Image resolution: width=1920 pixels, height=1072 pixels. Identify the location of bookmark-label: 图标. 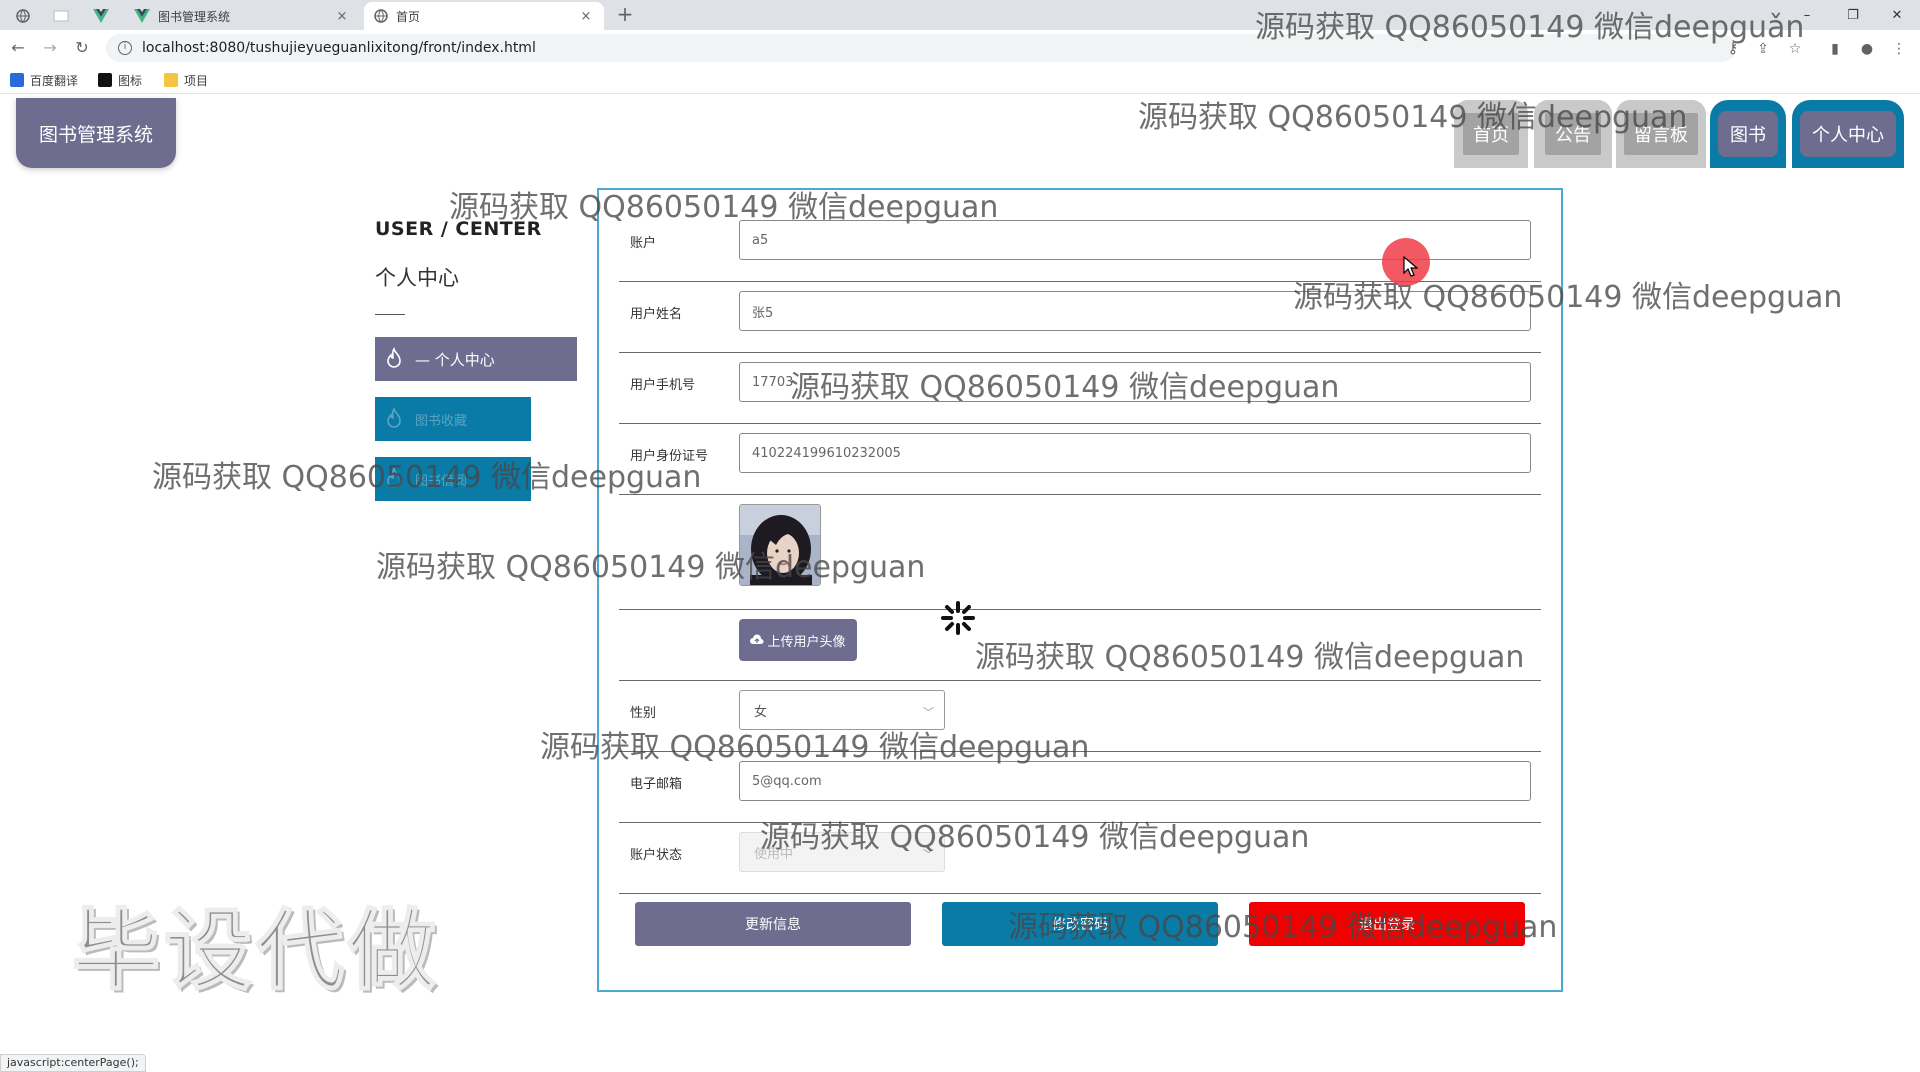
(130, 80).